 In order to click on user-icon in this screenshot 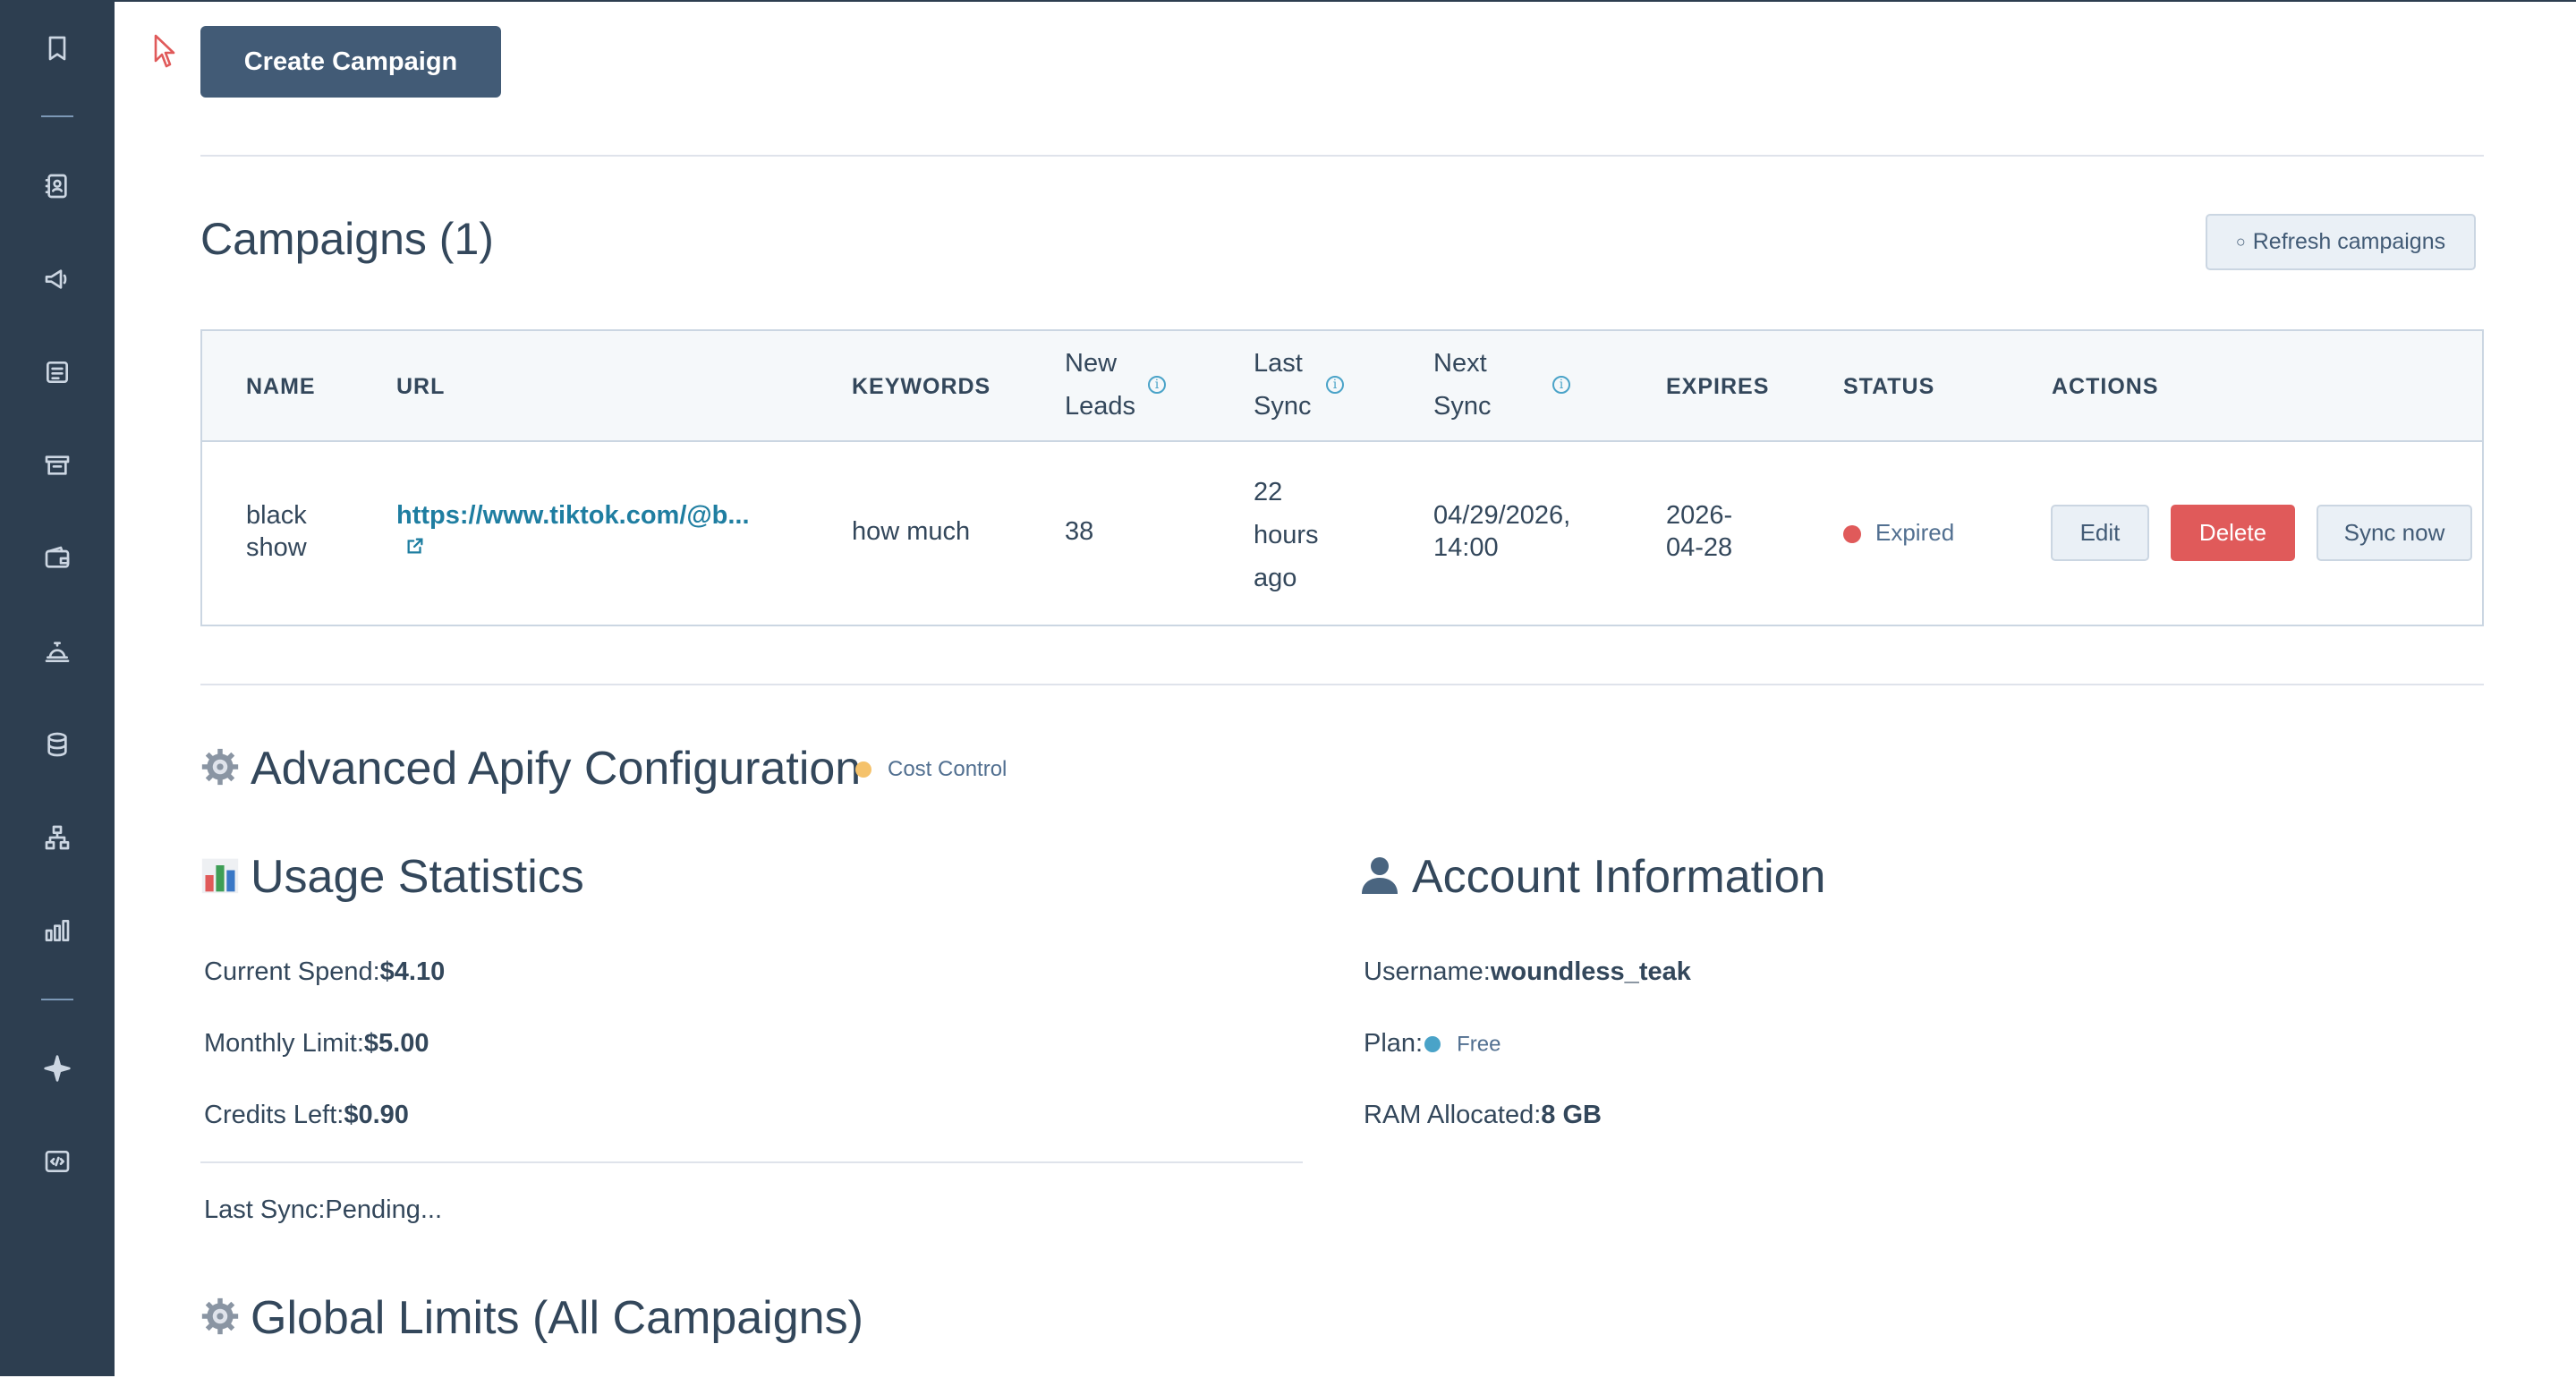, I will do `click(1379, 880)`.